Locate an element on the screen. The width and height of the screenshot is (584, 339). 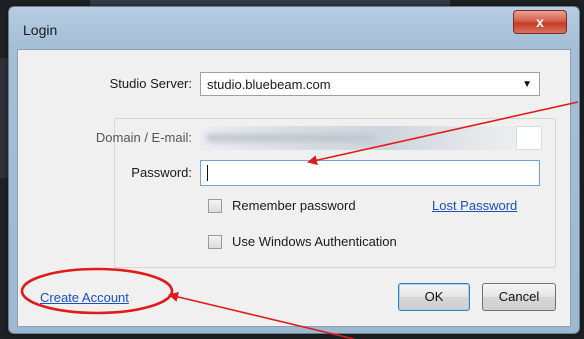
windows-auth-label: Use Windows Authentication is located at coordinates (314, 241).